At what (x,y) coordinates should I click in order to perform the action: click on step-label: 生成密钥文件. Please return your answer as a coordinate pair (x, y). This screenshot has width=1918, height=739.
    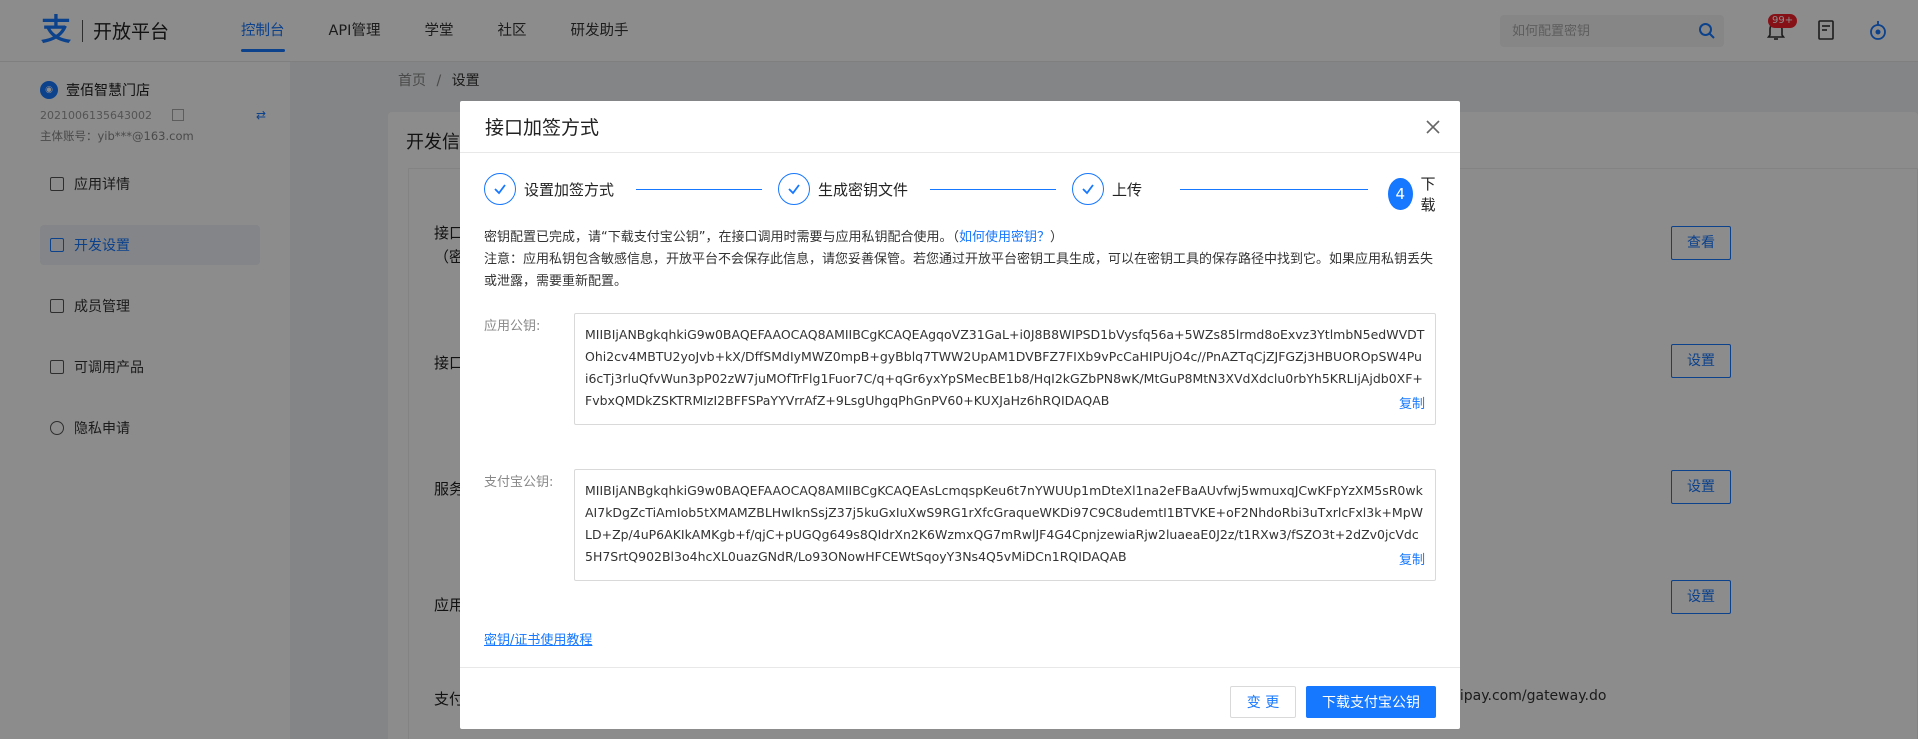
    Looking at the image, I should click on (863, 189).